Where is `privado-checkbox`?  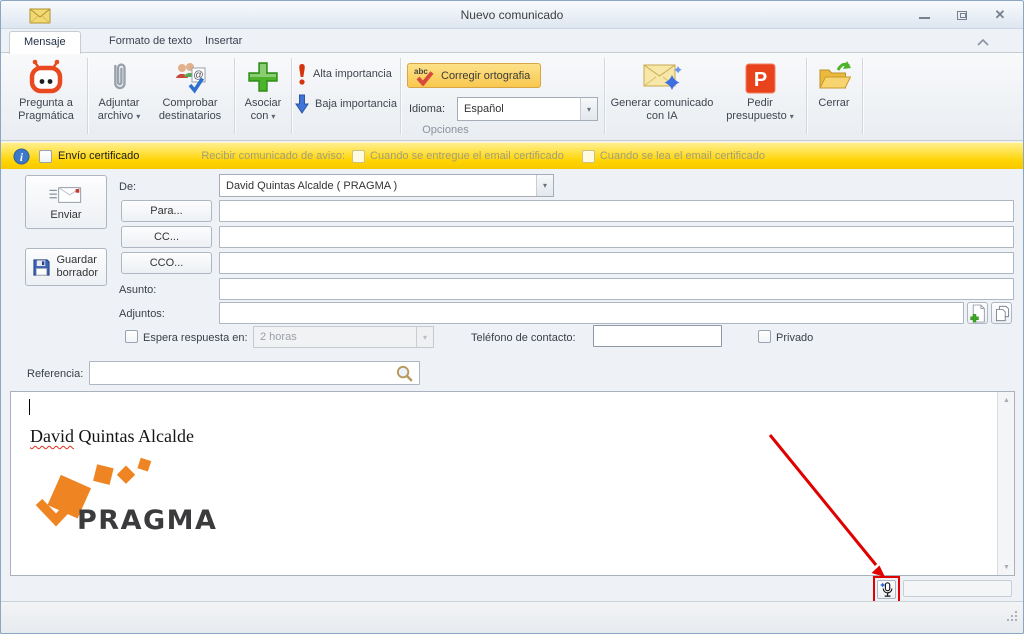
privado-checkbox is located at coordinates (764, 336).